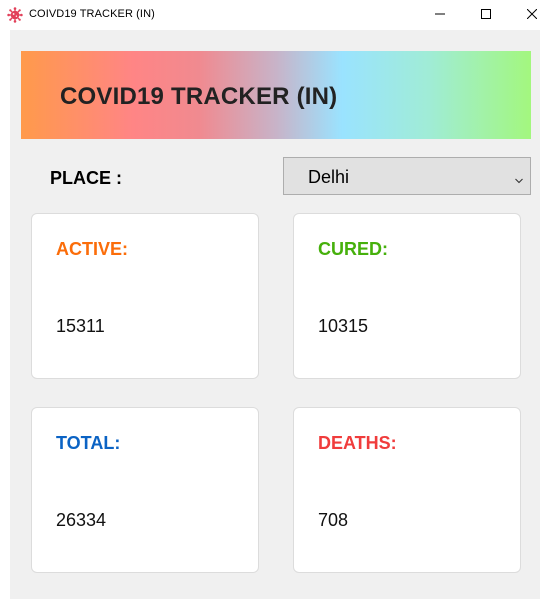 The height and width of the screenshot is (599, 550). I want to click on window-title: COIVD19 TRACKER (IN), so click(92, 14).